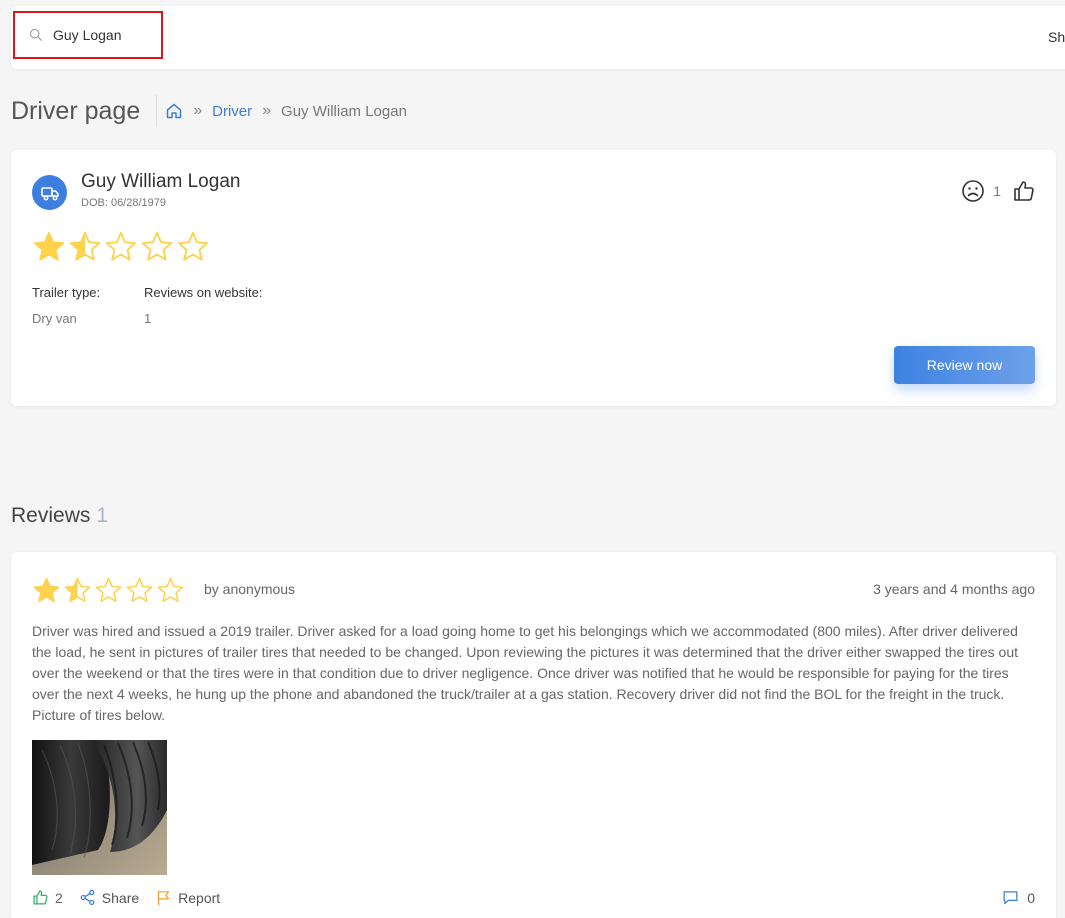 The height and width of the screenshot is (918, 1065). What do you see at coordinates (164, 898) in the screenshot?
I see `flag-icon` at bounding box center [164, 898].